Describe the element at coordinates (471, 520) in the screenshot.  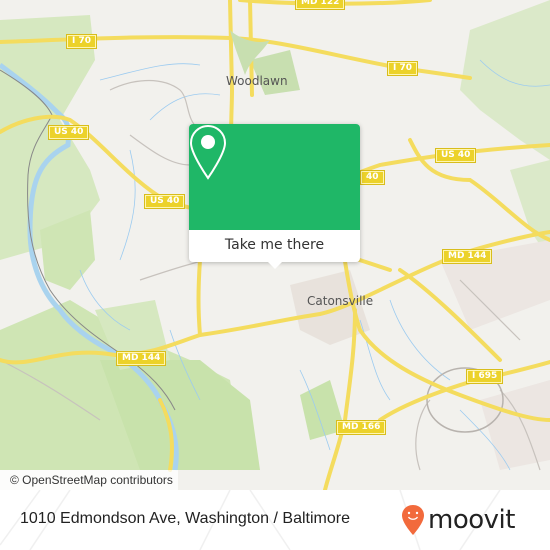
I see `moovit-wordmark: moovit` at that location.